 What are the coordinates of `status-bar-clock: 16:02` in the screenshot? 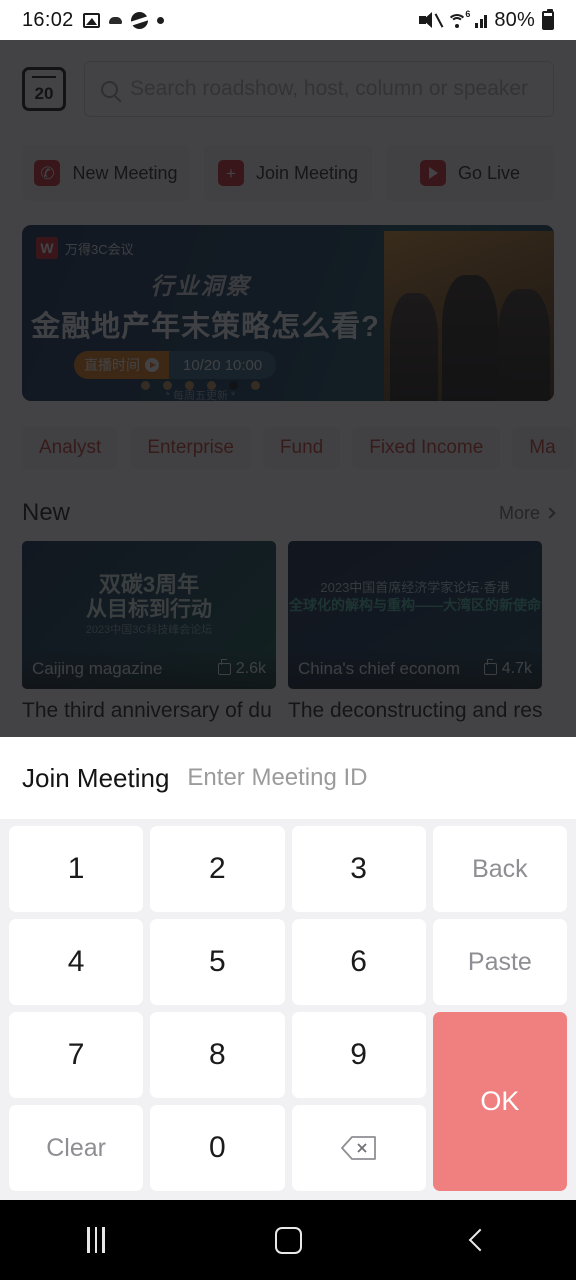 It's located at (48, 19).